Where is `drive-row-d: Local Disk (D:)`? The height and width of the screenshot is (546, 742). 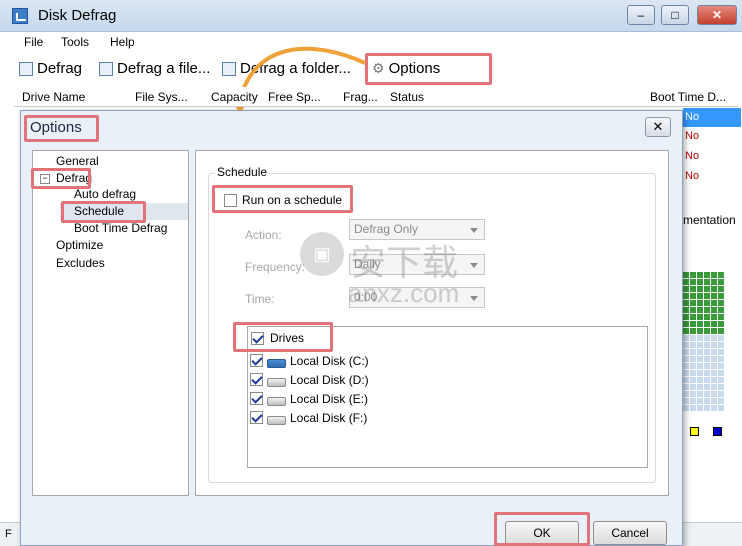 drive-row-d: Local Disk (D:) is located at coordinates (309, 379).